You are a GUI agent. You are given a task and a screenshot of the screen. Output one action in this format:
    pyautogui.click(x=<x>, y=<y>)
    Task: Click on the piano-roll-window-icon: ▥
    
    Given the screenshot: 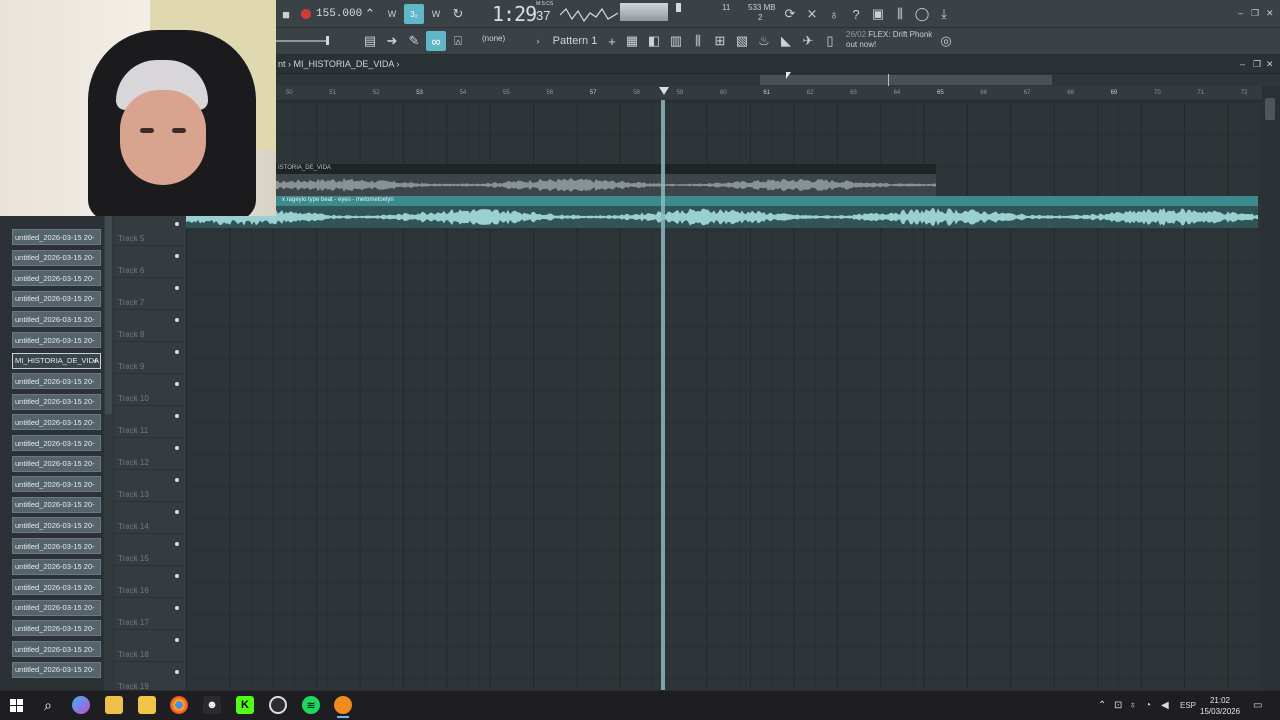 What is the action you would take?
    pyautogui.click(x=676, y=41)
    